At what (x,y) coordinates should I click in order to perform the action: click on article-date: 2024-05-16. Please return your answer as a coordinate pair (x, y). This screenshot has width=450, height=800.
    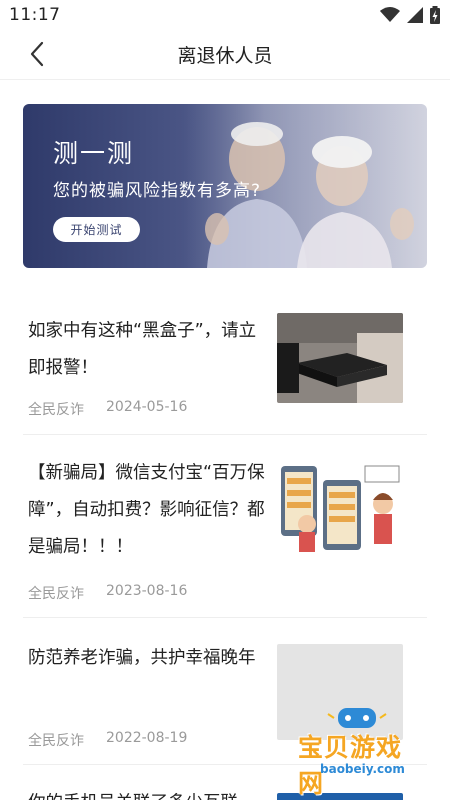
    Looking at the image, I should click on (147, 407).